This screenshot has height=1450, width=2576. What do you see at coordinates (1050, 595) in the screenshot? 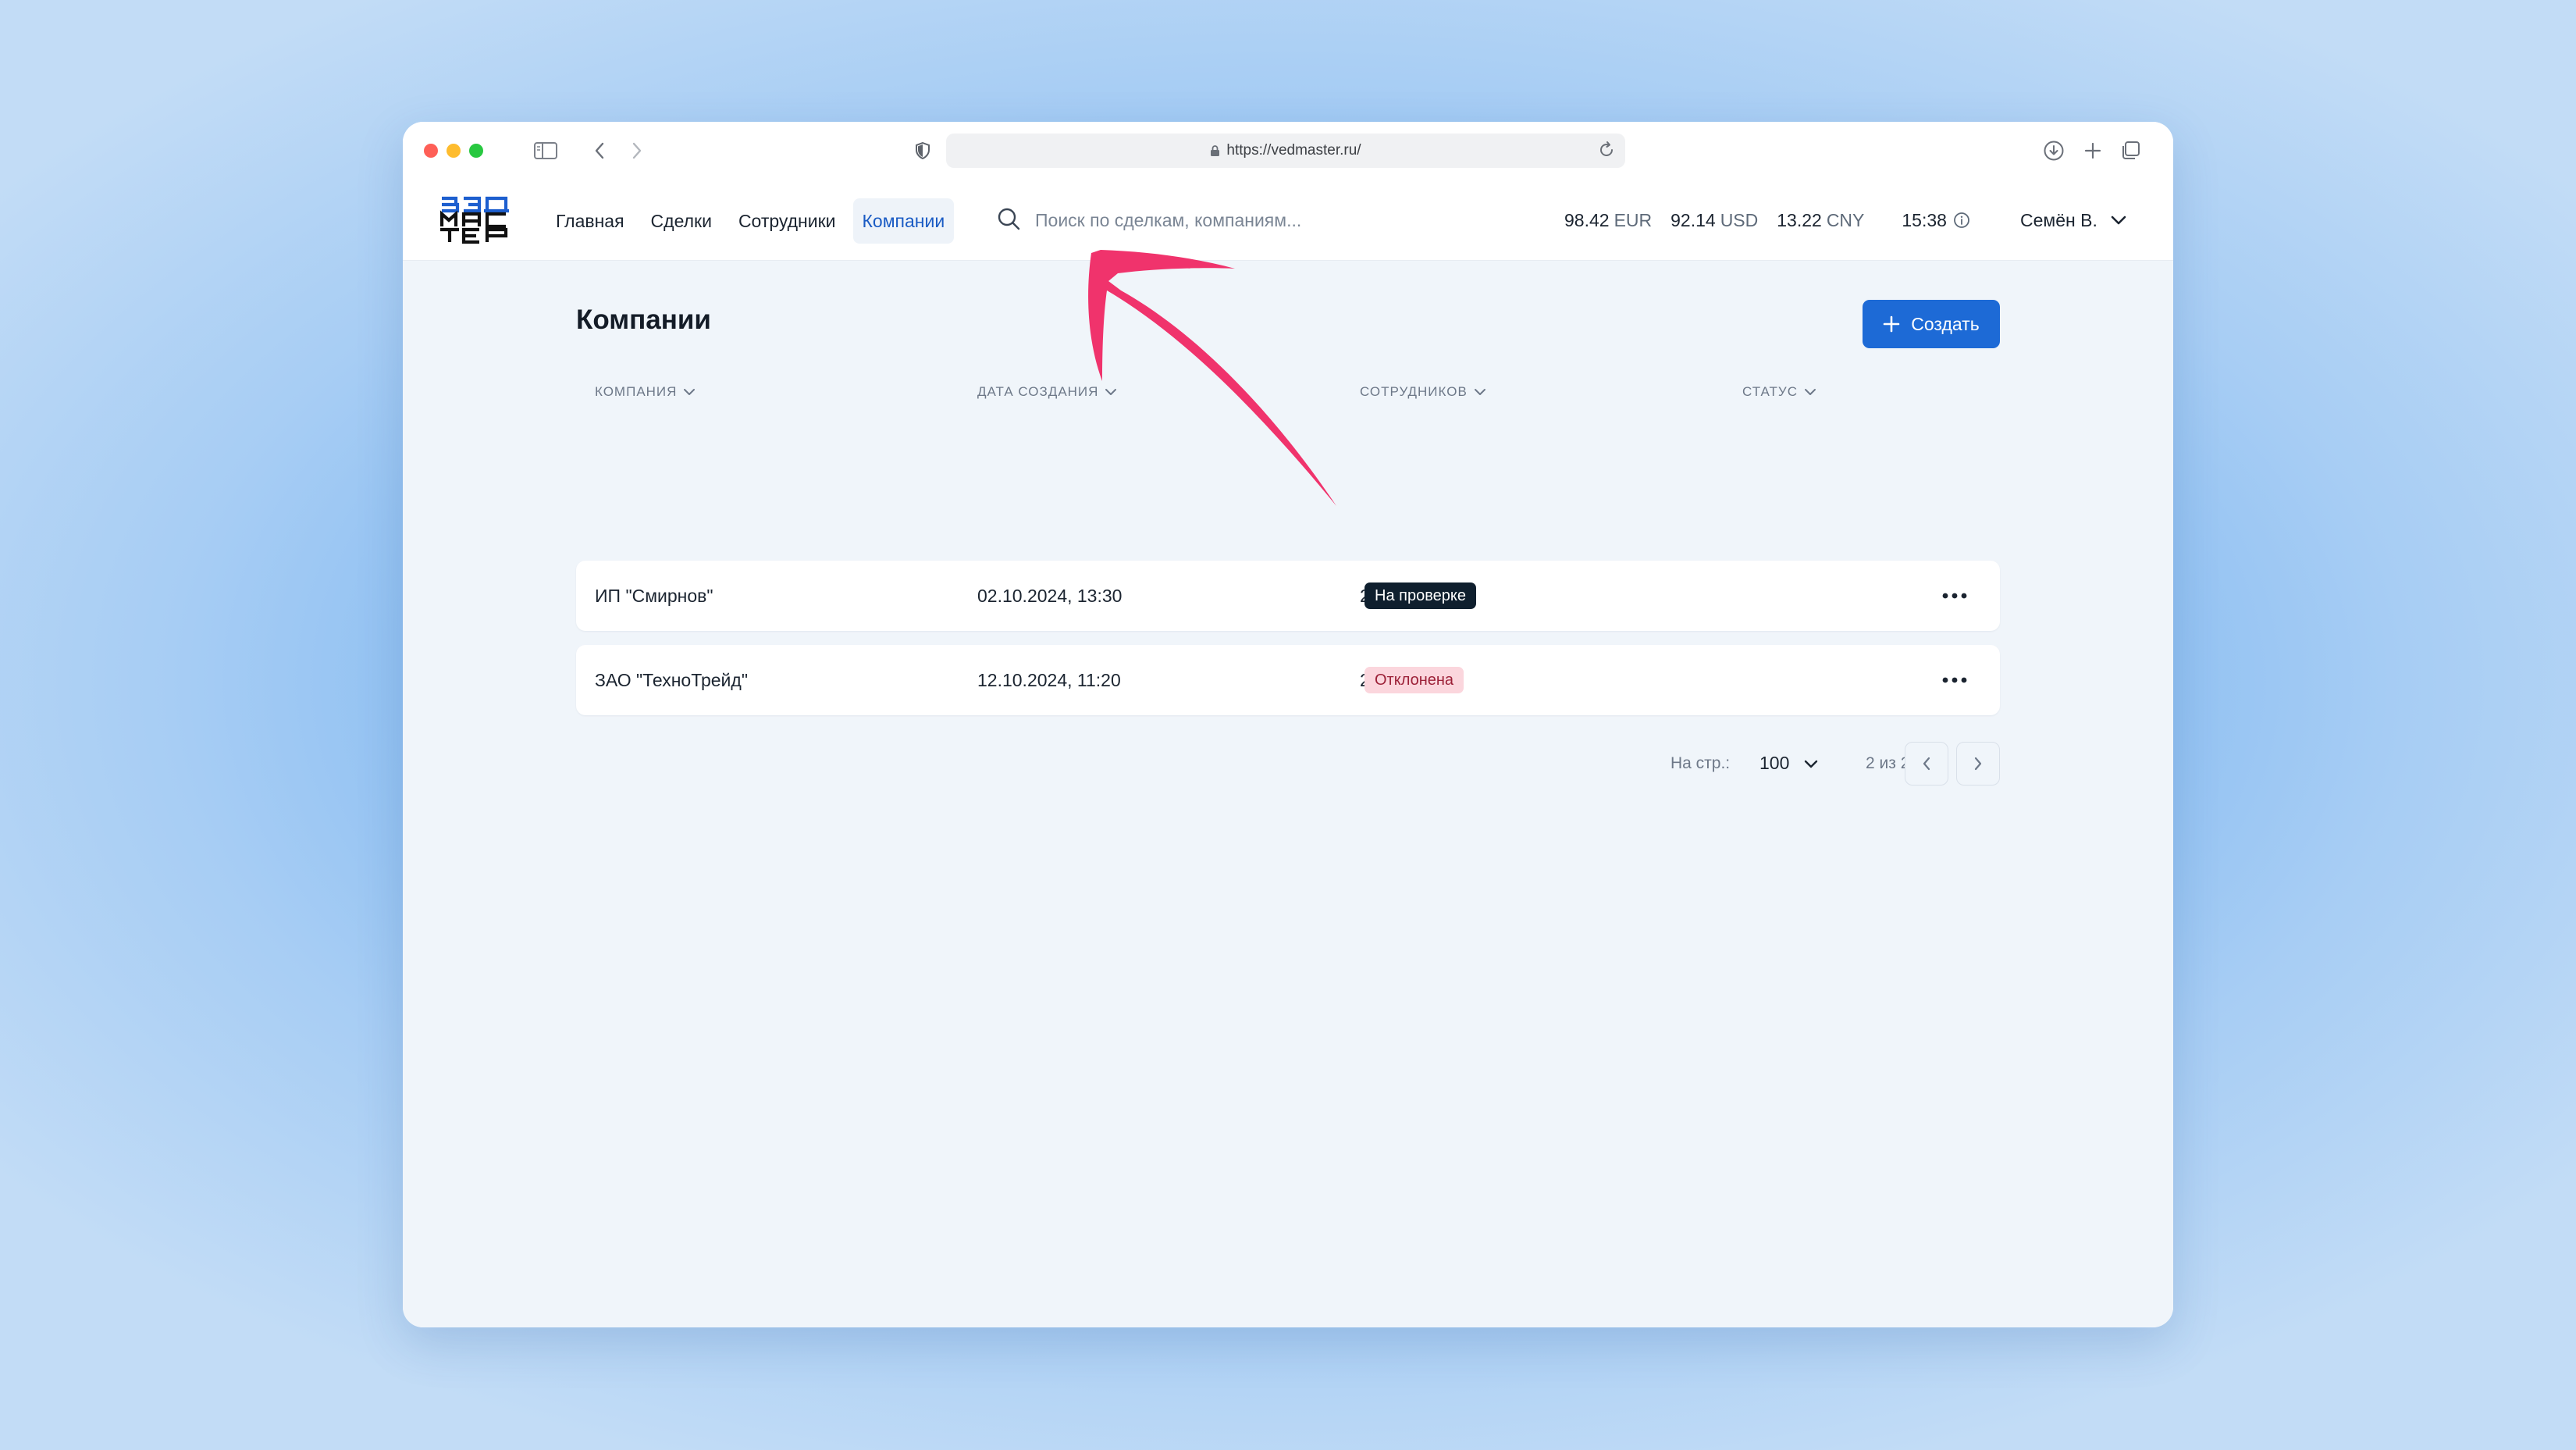
I see `created-date: 02.10.2024, 13:30` at bounding box center [1050, 595].